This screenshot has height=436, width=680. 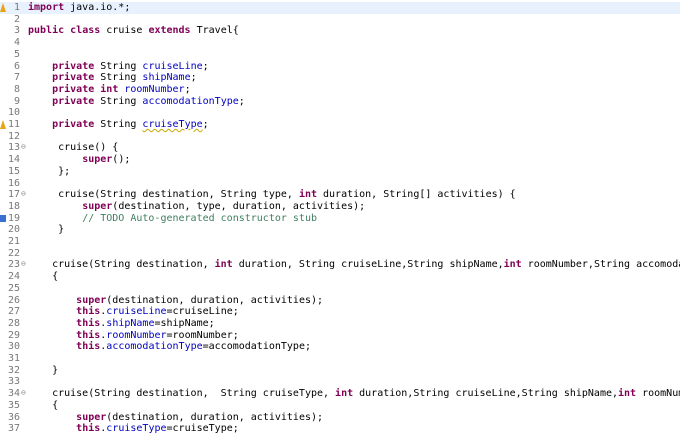 I want to click on code-line: 9 private String accomodationType;, so click(x=340, y=102).